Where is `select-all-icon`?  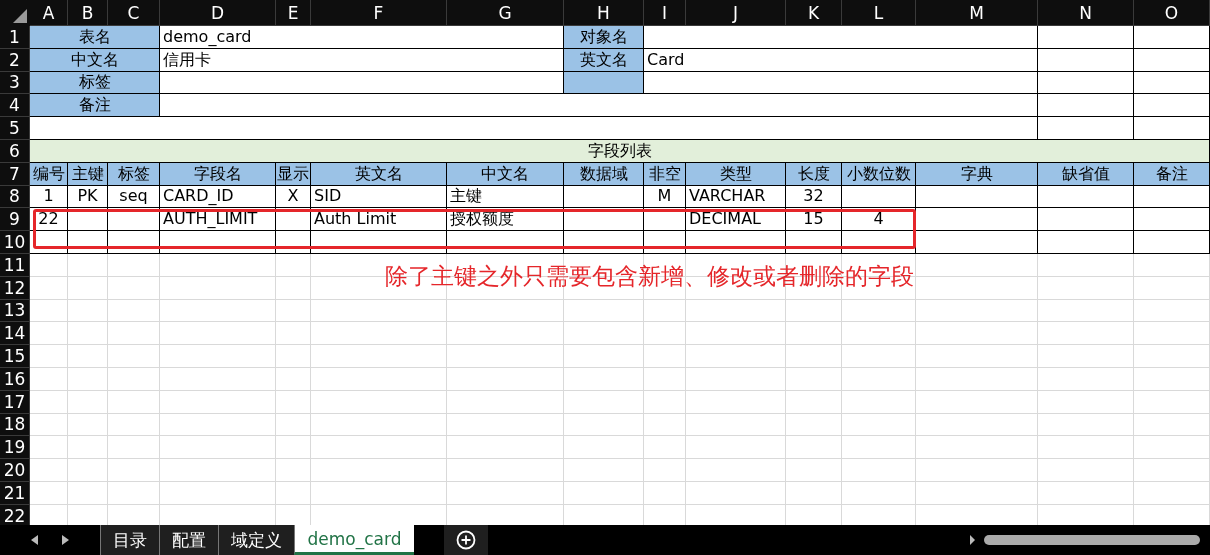
select-all-icon is located at coordinates (20, 16).